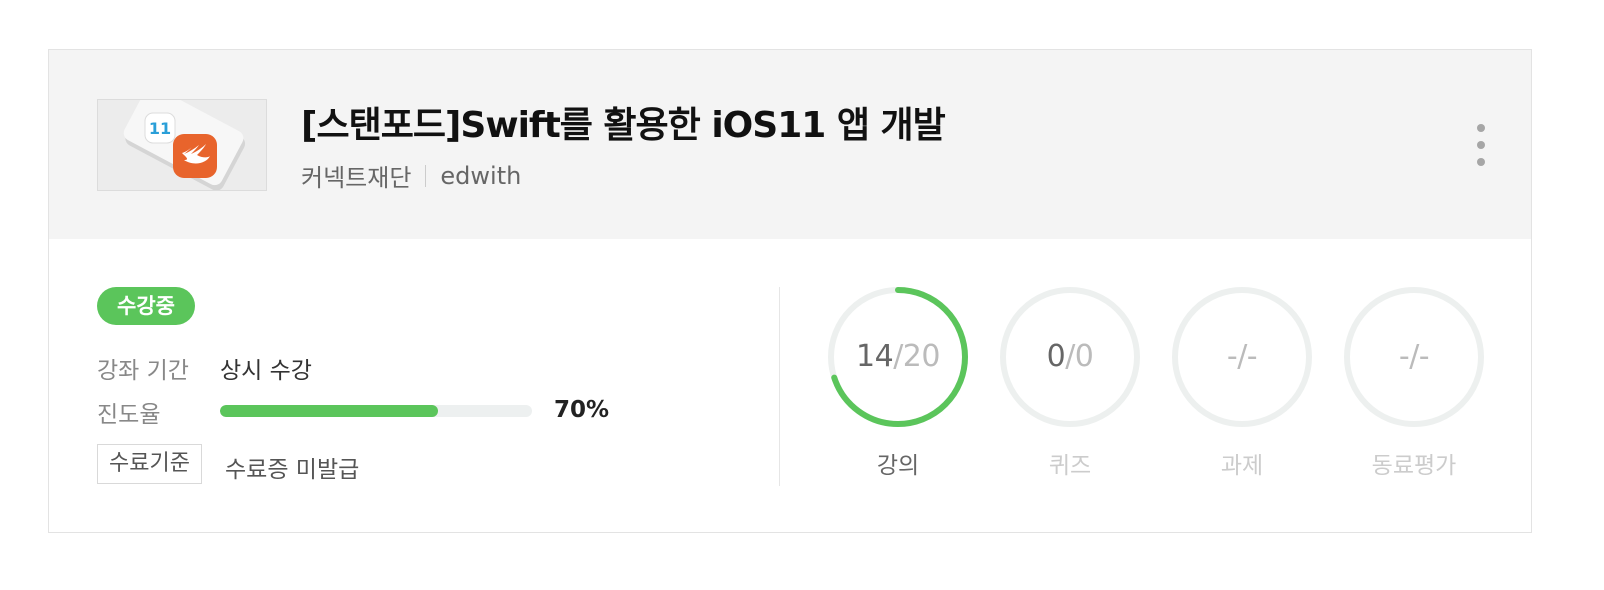 This screenshot has height=590, width=1604. I want to click on stat-total: 20, so click(921, 356).